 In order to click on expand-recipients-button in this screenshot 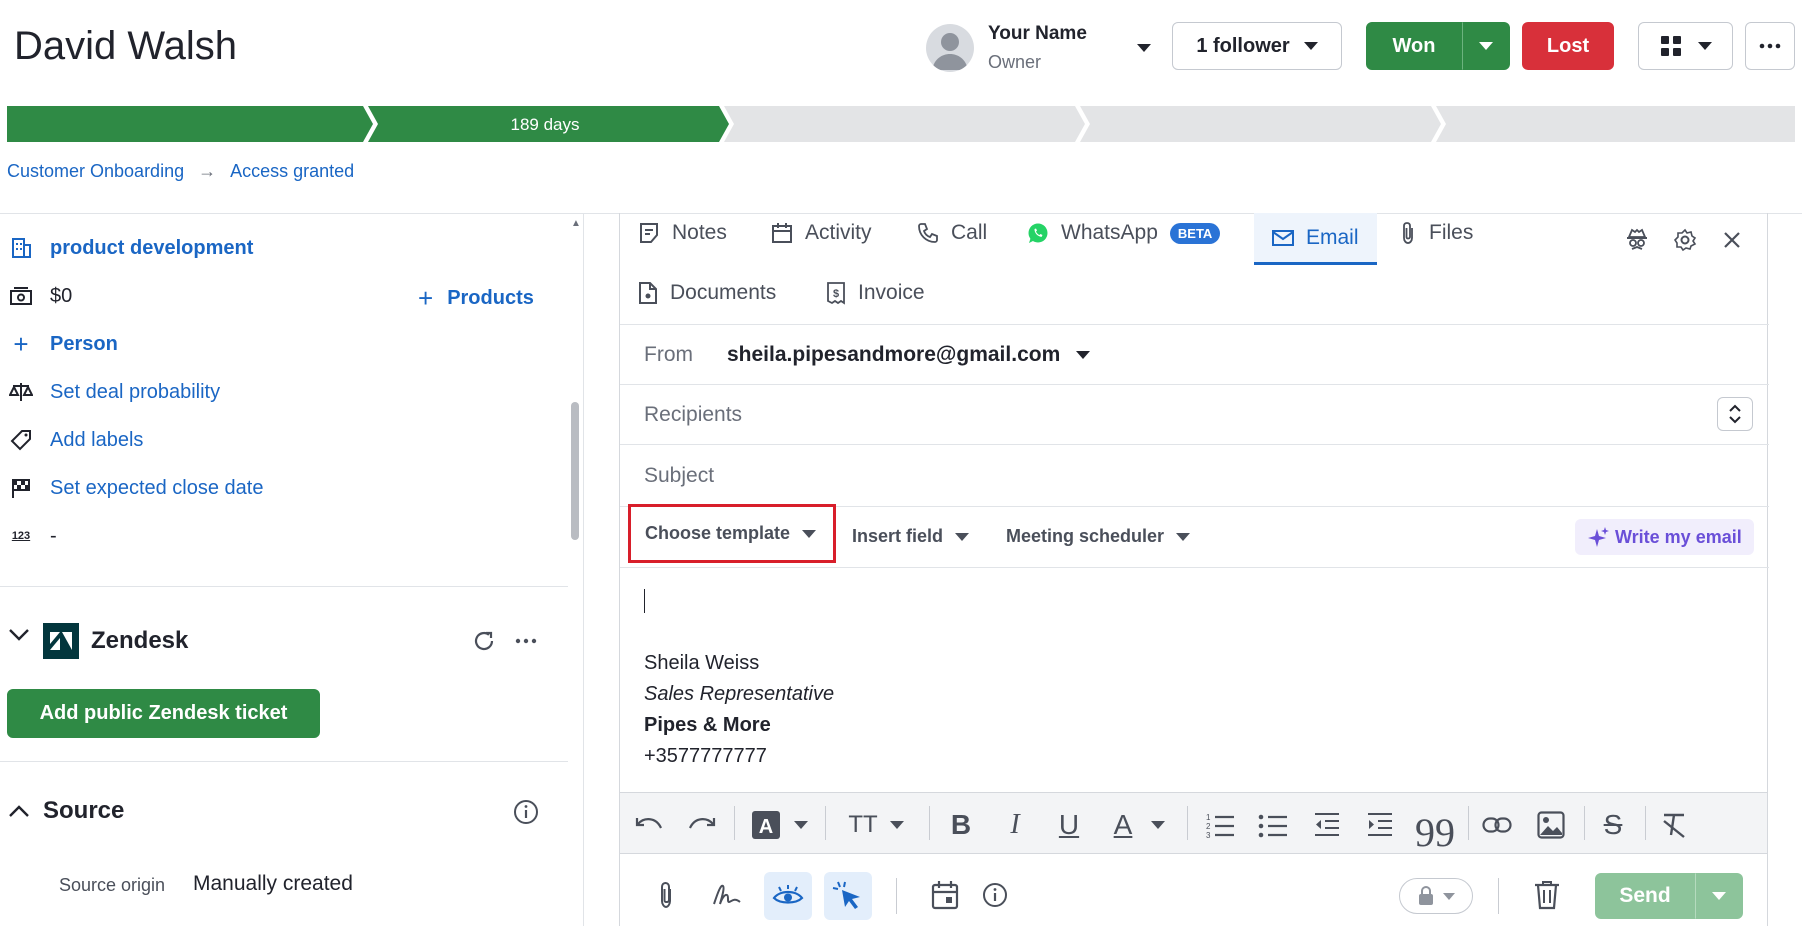, I will do `click(1735, 414)`.